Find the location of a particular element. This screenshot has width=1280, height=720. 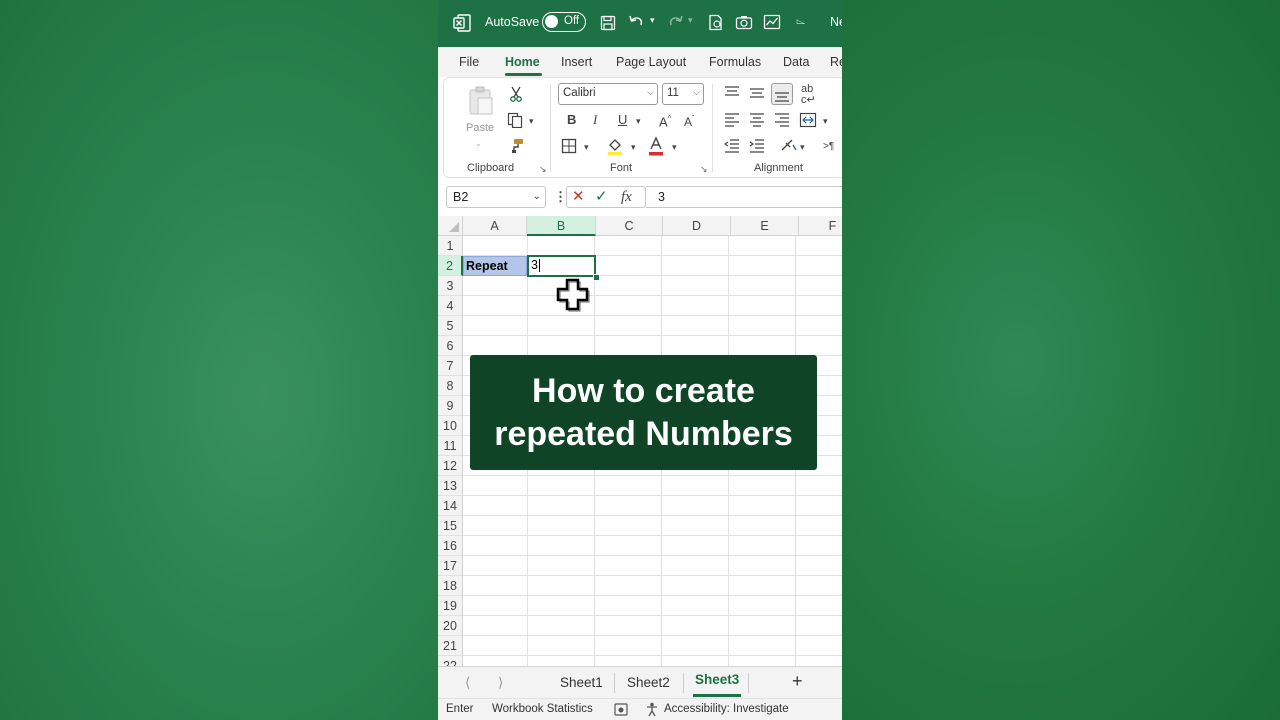

row-header: 1 is located at coordinates (450, 246).